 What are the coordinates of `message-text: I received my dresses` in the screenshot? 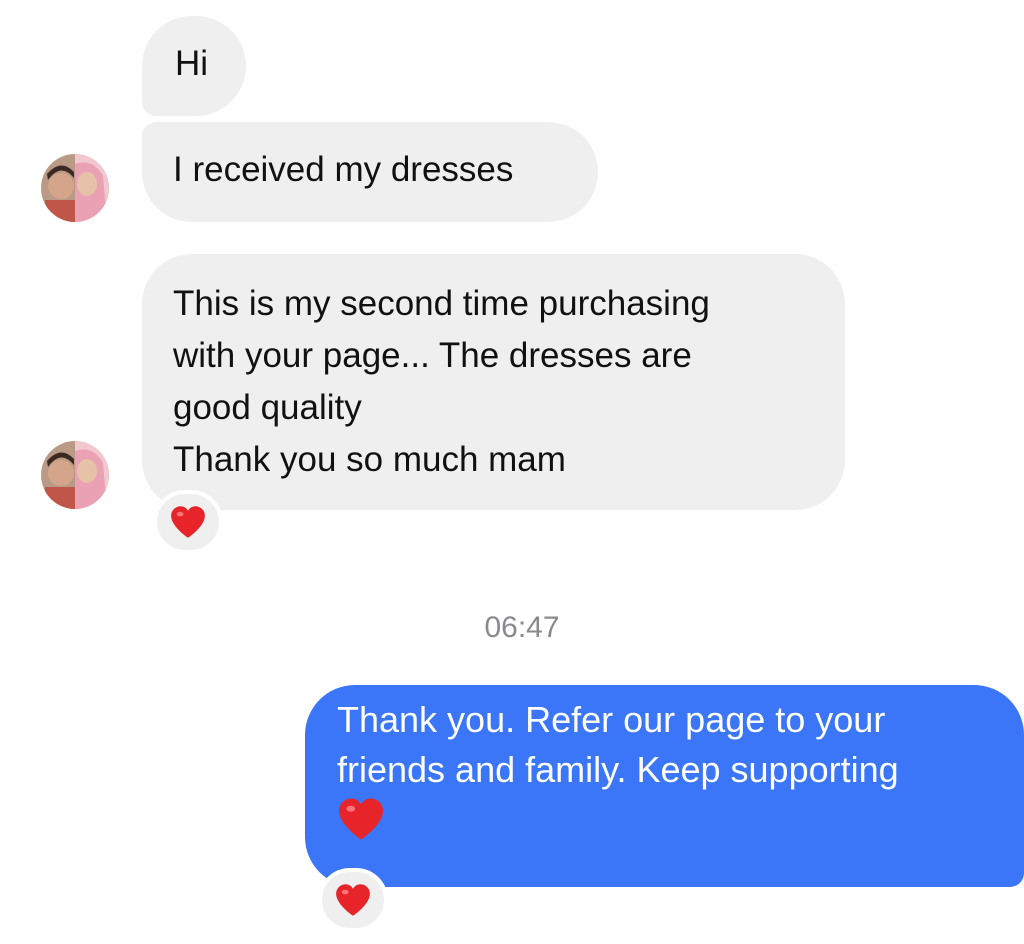 It's located at (343, 169).